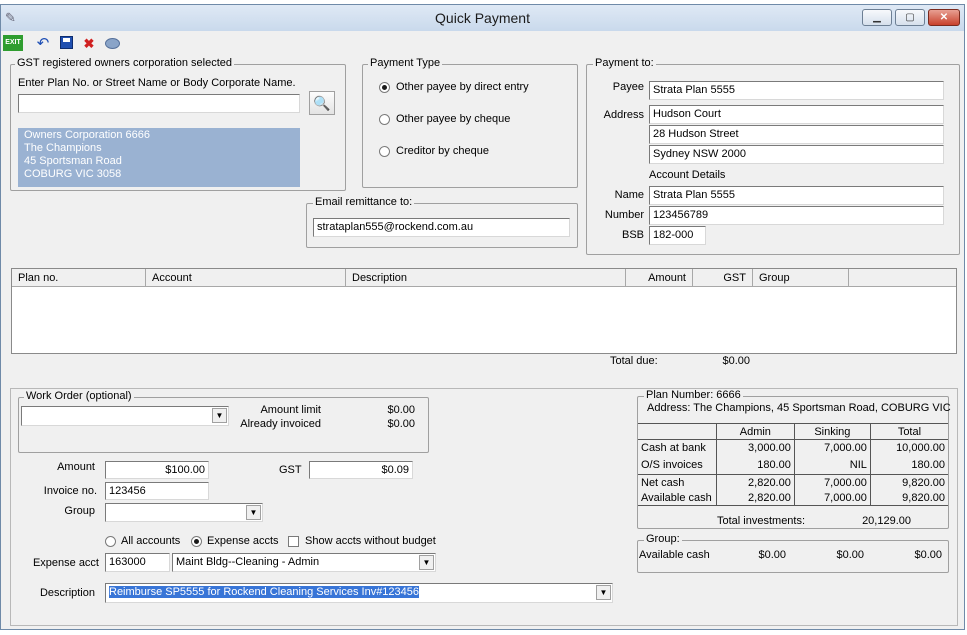 Image resolution: width=967 pixels, height=635 pixels. Describe the element at coordinates (677, 431) in the screenshot. I see `balances-header-blank` at that location.